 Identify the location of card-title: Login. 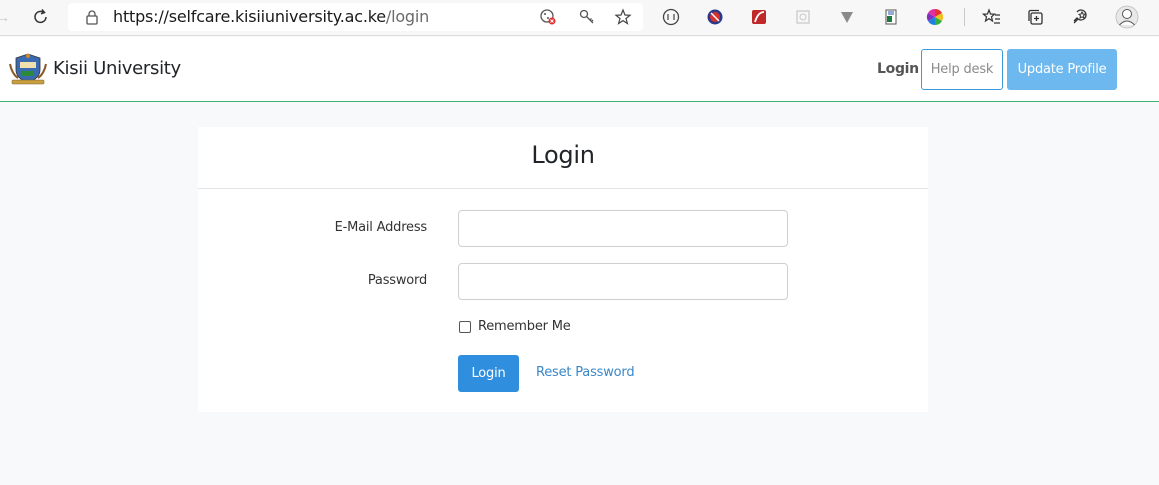
(563, 155).